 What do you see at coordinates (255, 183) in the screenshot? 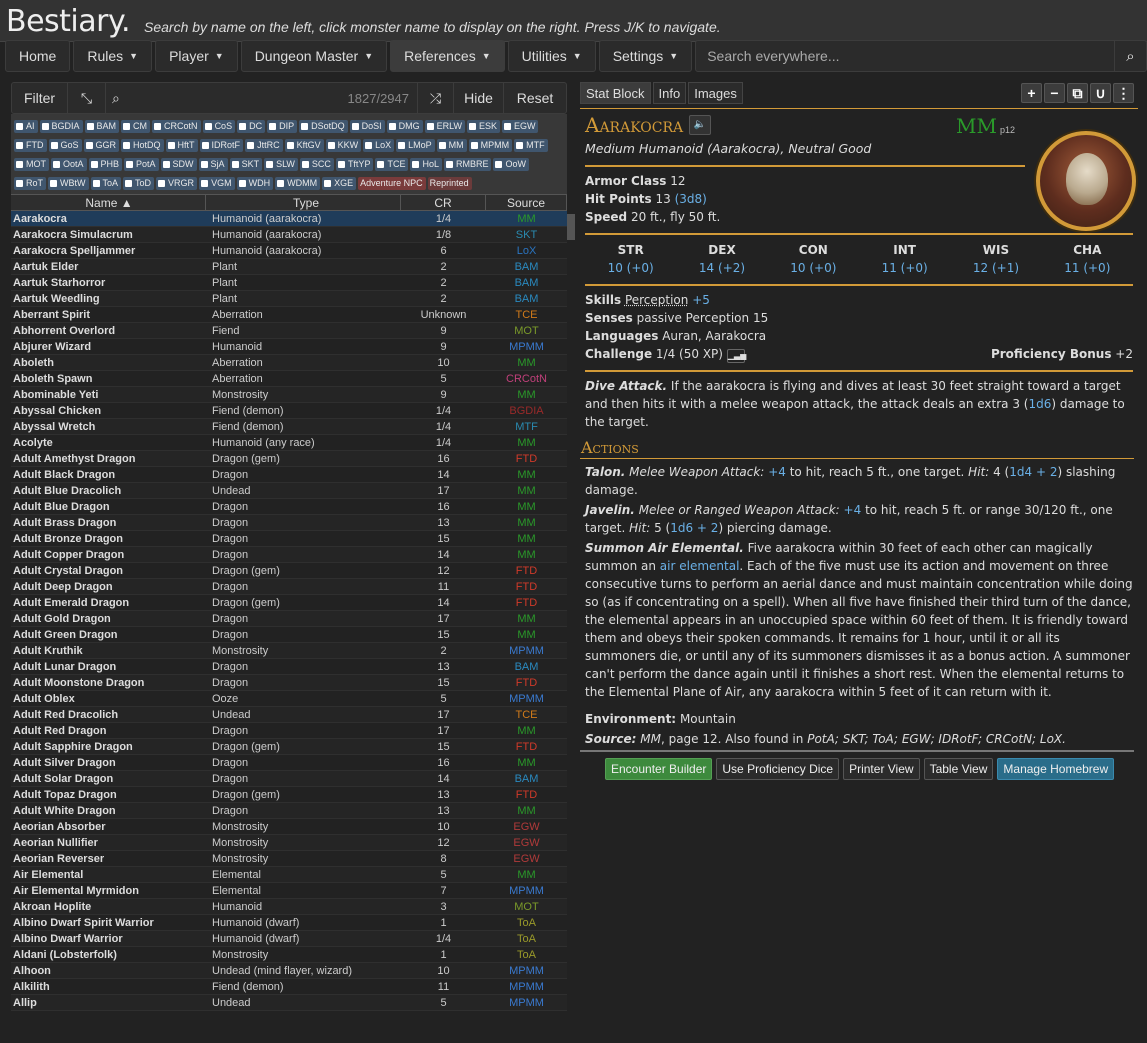
I see `source-pill: WDH` at bounding box center [255, 183].